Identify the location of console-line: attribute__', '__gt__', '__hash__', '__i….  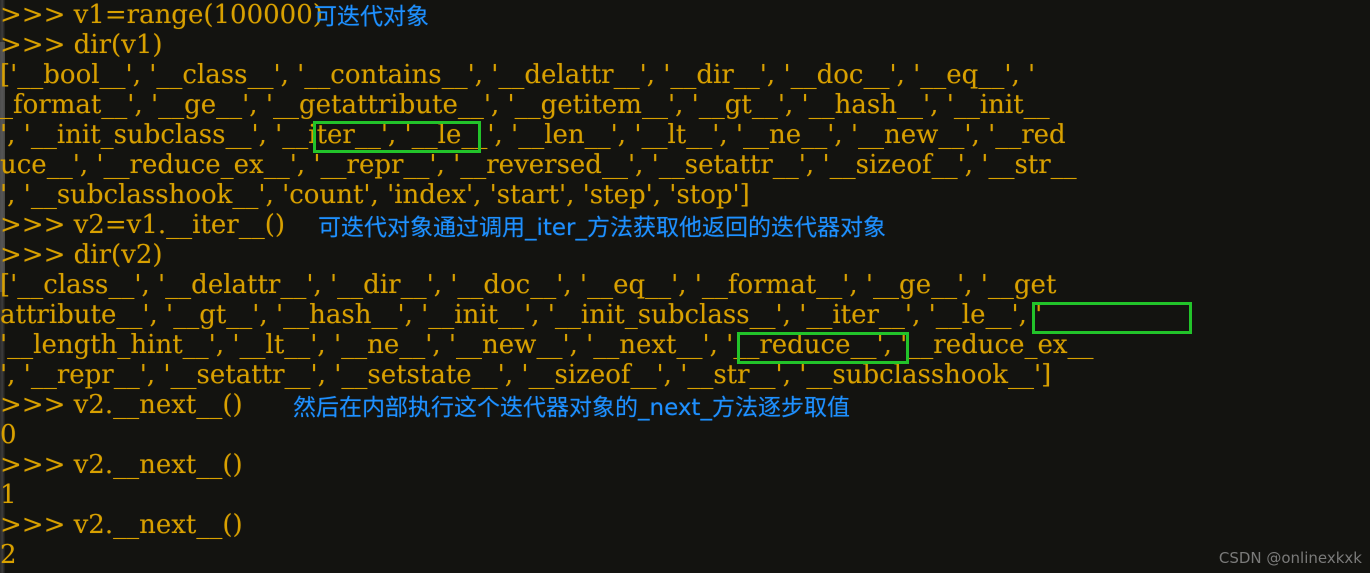
(685, 315).